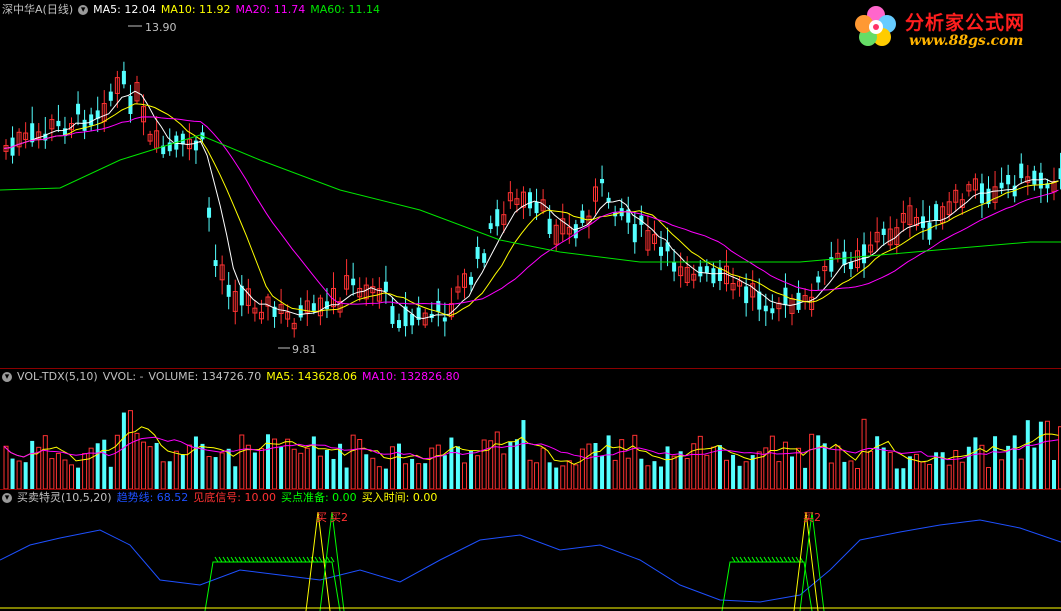  I want to click on low-price-label: 9.81, so click(304, 349).